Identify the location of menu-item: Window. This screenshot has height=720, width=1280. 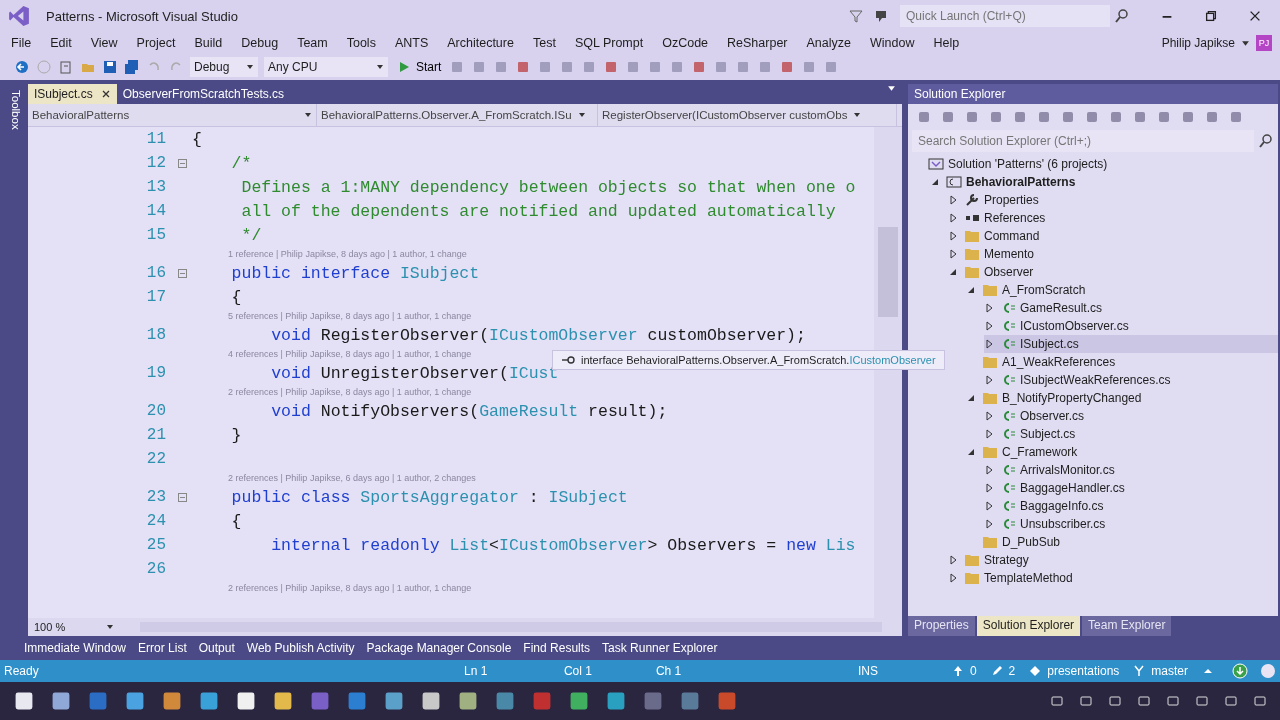
(895, 43).